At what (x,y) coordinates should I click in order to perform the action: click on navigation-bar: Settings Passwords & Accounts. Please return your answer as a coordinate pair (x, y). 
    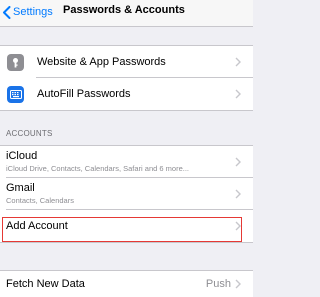
    Looking at the image, I should click on (126, 13).